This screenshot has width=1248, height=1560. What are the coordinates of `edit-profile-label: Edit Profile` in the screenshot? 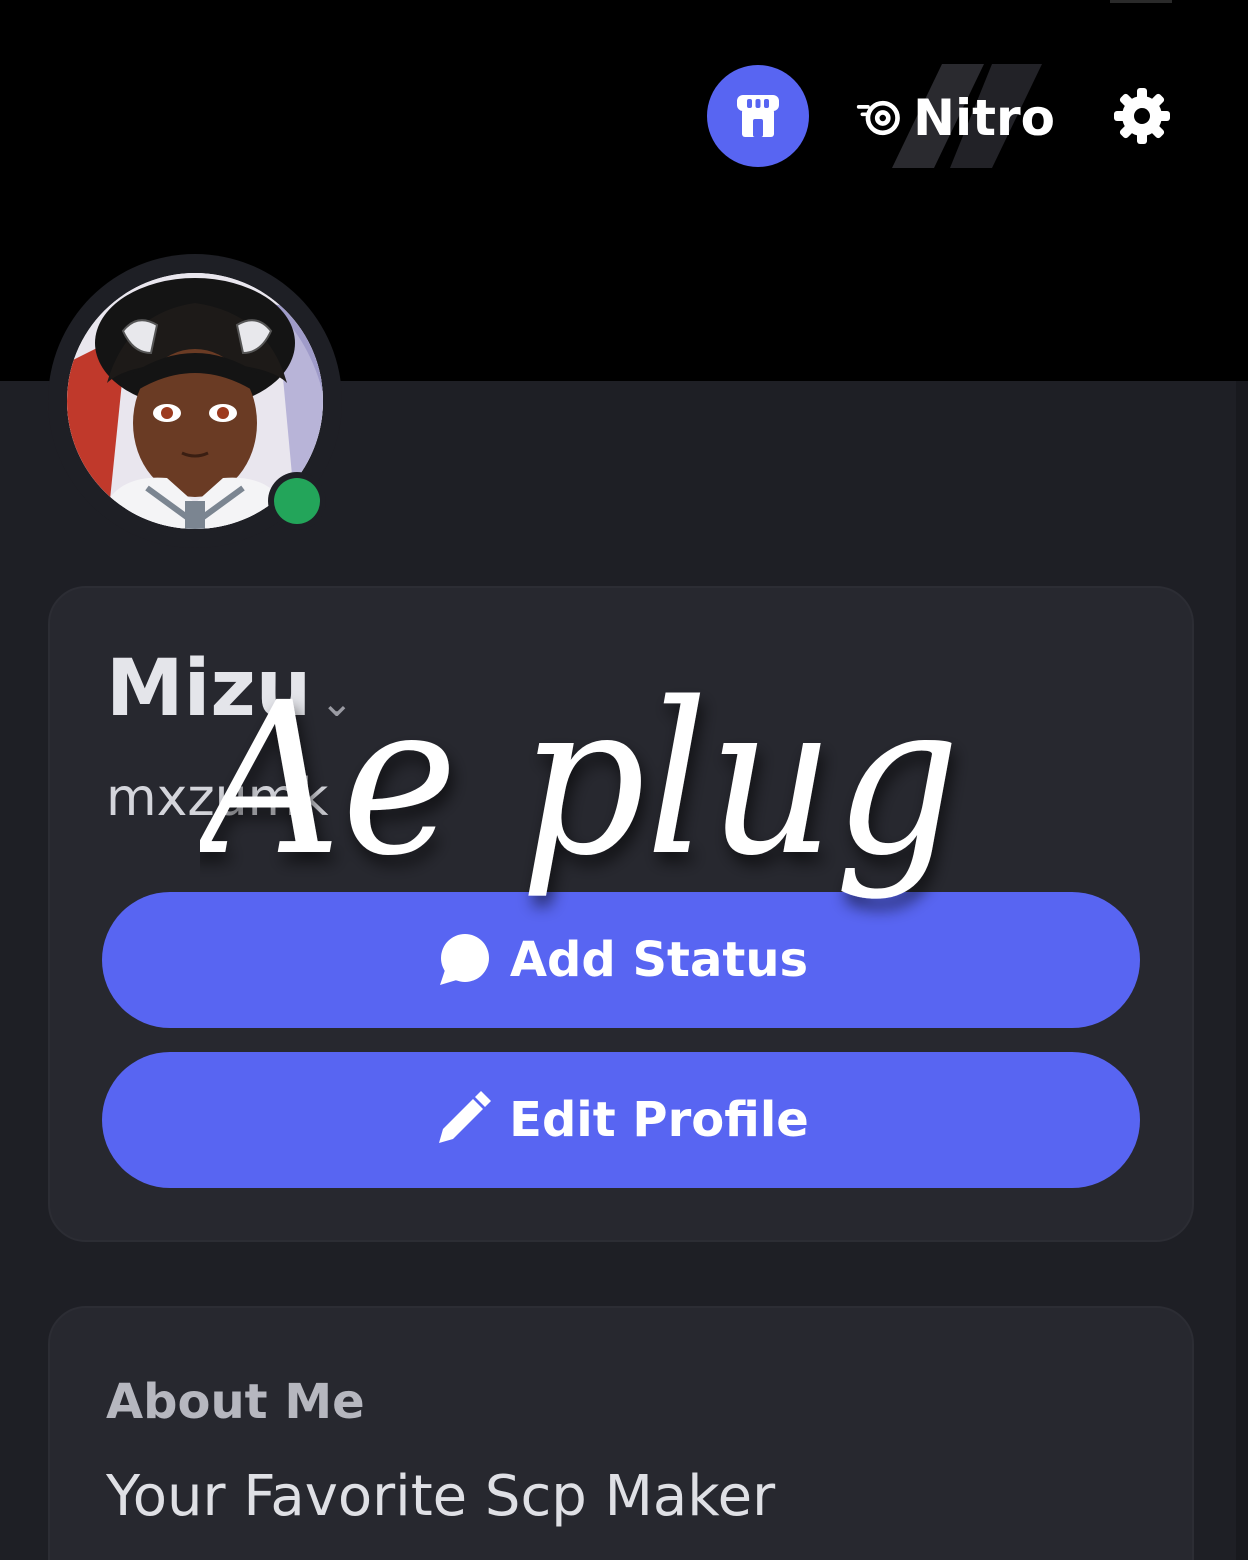 It's located at (659, 1120).